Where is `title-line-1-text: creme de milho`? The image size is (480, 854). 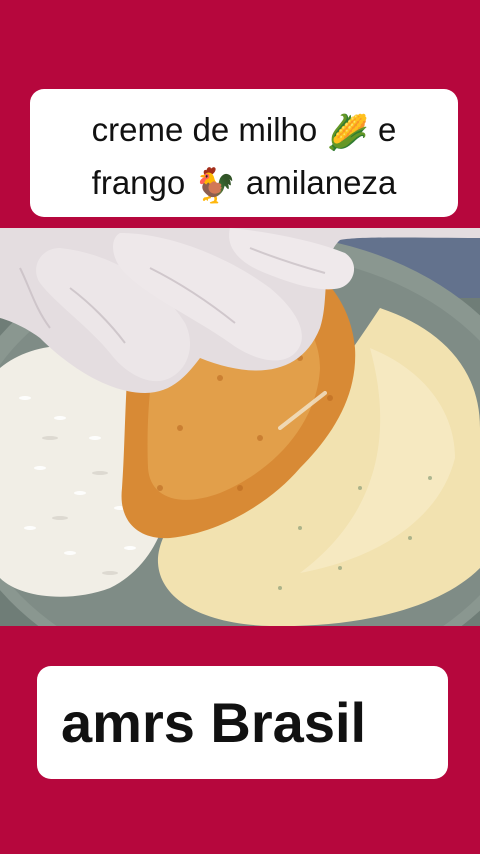 title-line-1-text: creme de milho is located at coordinates (204, 129).